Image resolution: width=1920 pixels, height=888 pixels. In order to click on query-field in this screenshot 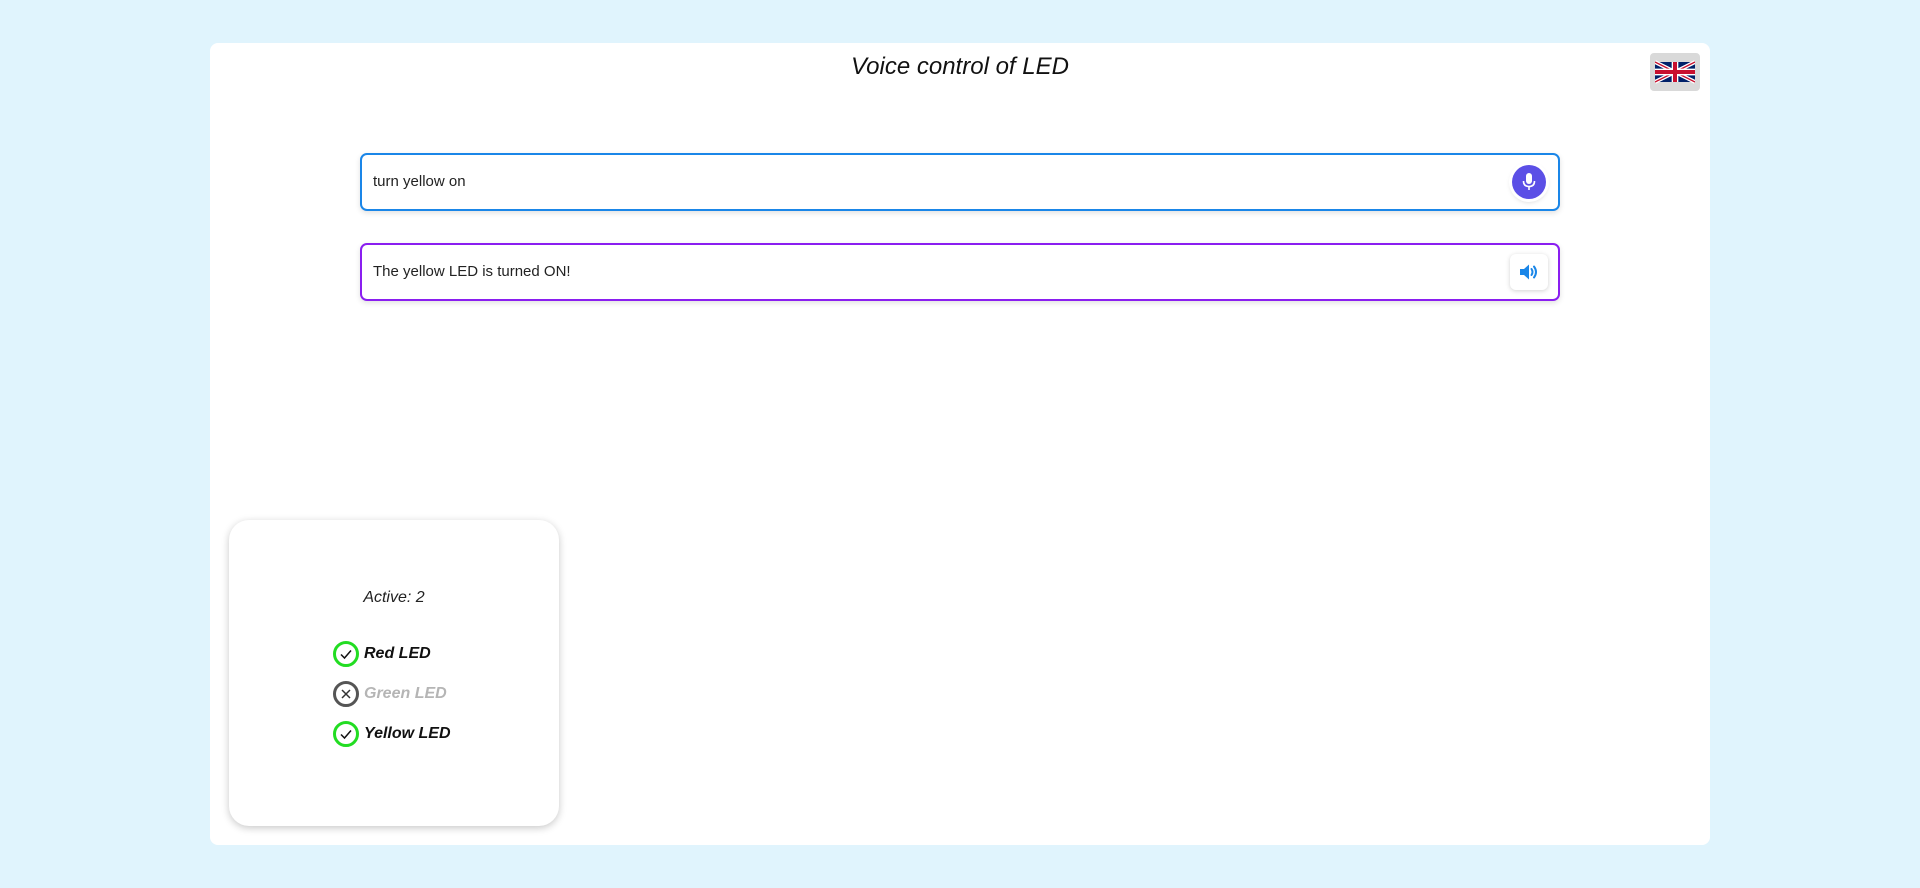, I will do `click(960, 182)`.